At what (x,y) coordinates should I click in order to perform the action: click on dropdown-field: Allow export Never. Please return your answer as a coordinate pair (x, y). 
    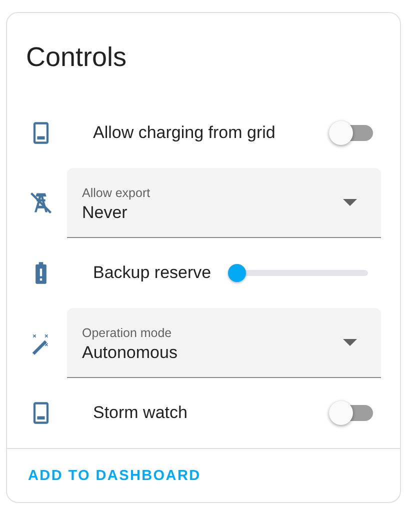
    Looking at the image, I should click on (224, 203).